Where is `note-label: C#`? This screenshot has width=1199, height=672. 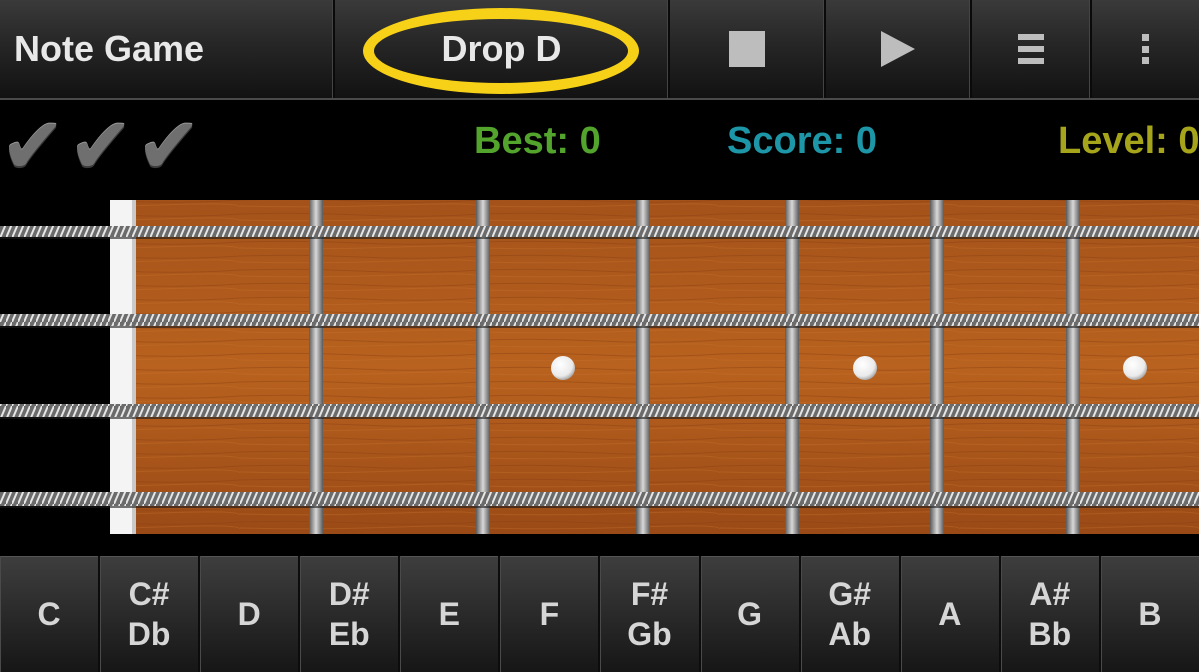 note-label: C# is located at coordinates (149, 594).